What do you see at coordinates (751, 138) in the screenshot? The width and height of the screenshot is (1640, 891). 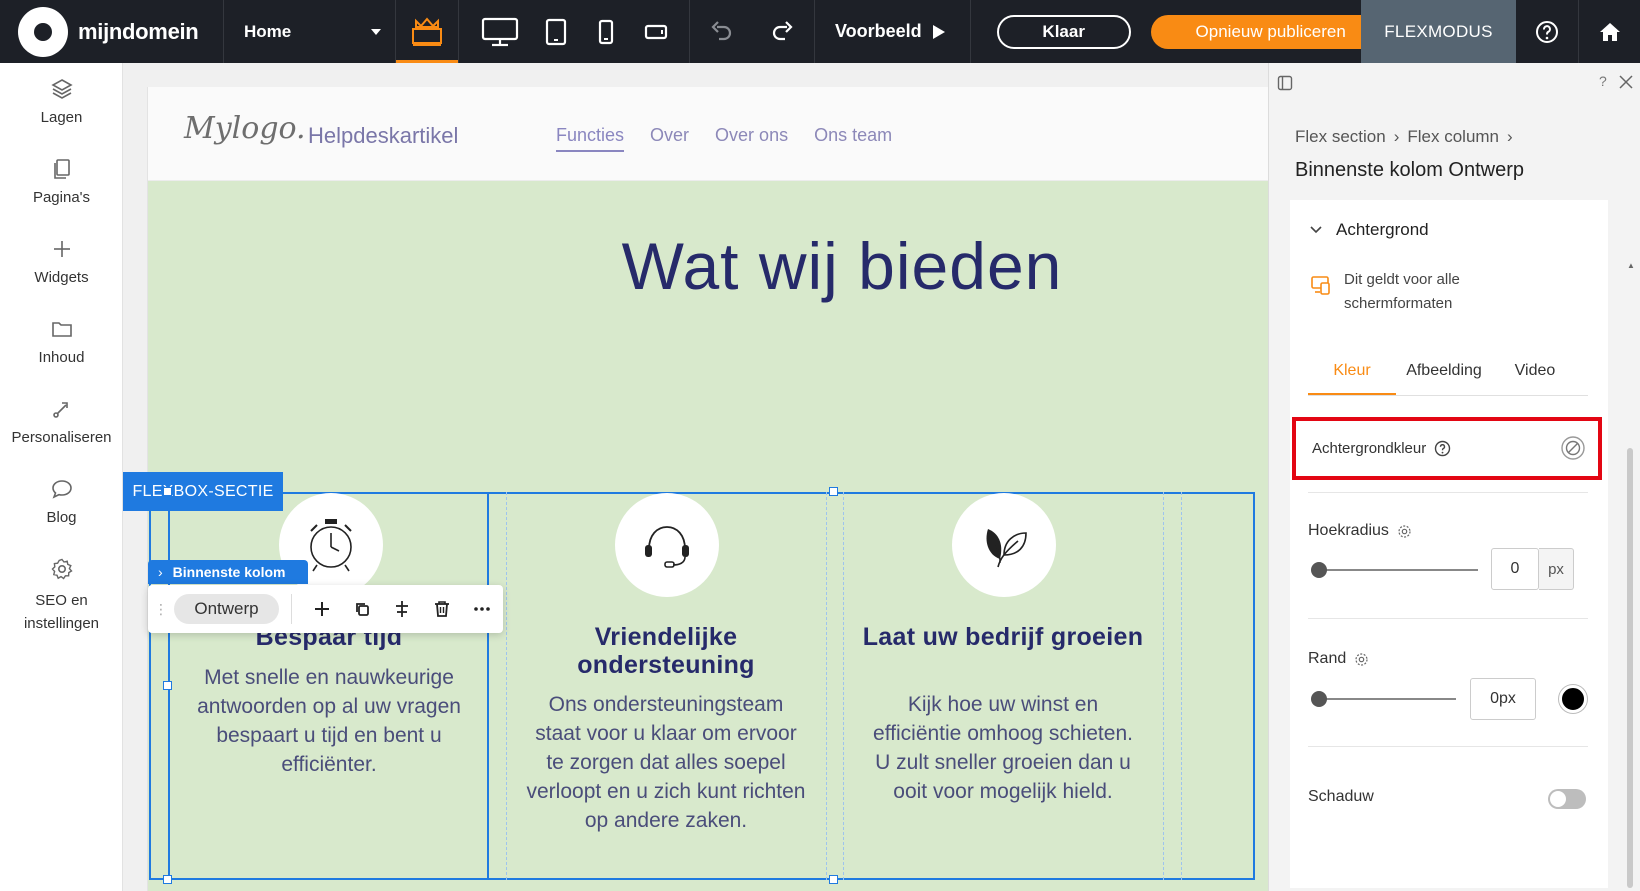 I see `nav-item-about-us: Over ons` at bounding box center [751, 138].